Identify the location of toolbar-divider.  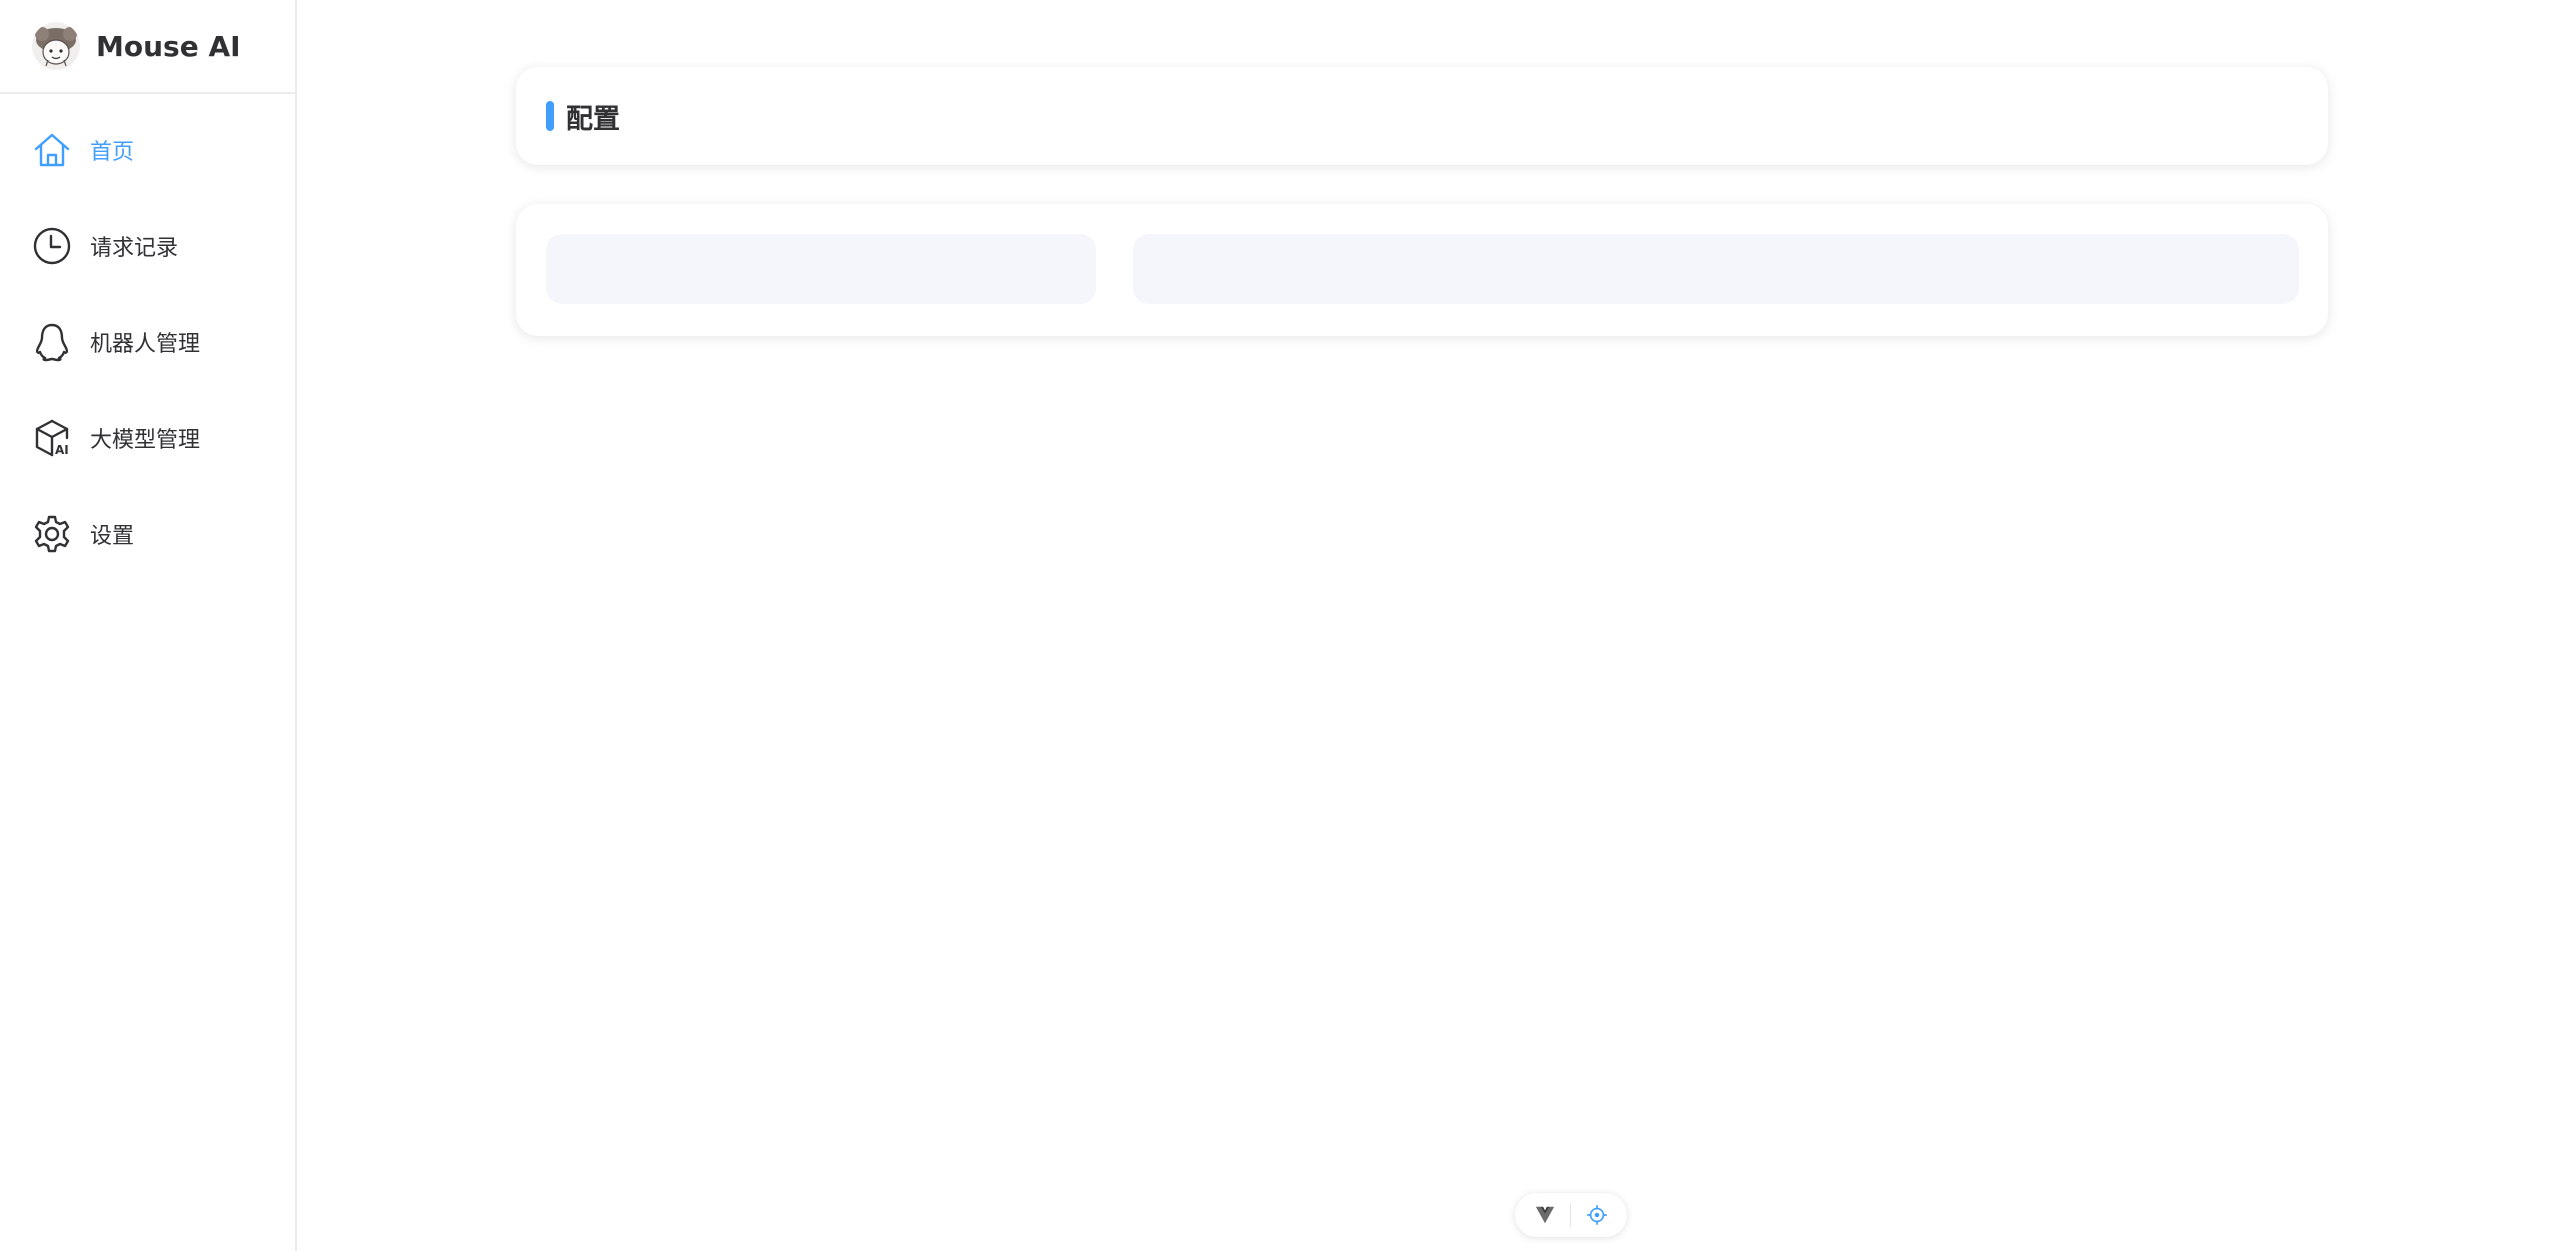
(1571, 1215).